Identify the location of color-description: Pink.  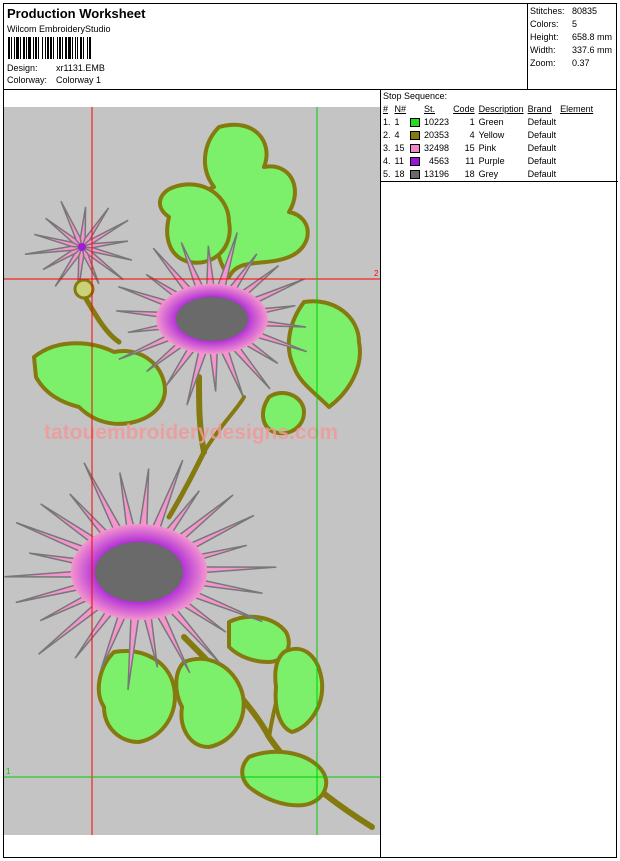
(487, 147).